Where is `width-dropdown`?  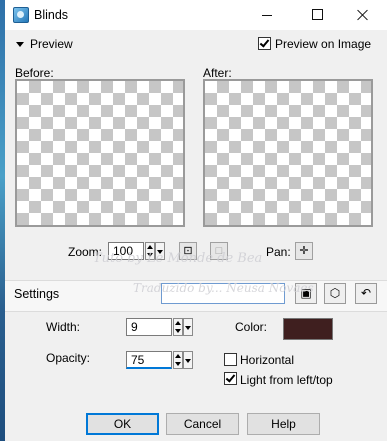
width-dropdown is located at coordinates (188, 327).